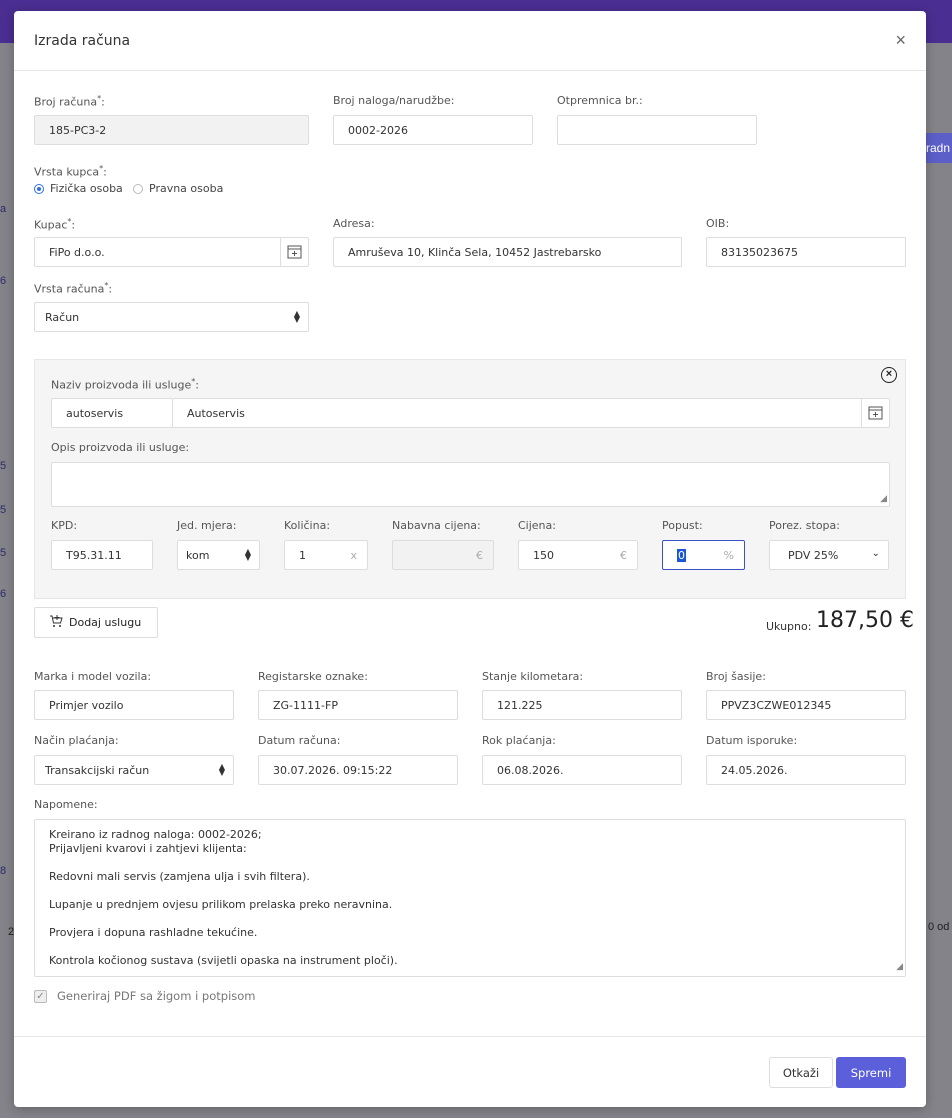 The height and width of the screenshot is (1118, 952). Describe the element at coordinates (682, 525) in the screenshot. I see `discount-label: Popust:` at that location.